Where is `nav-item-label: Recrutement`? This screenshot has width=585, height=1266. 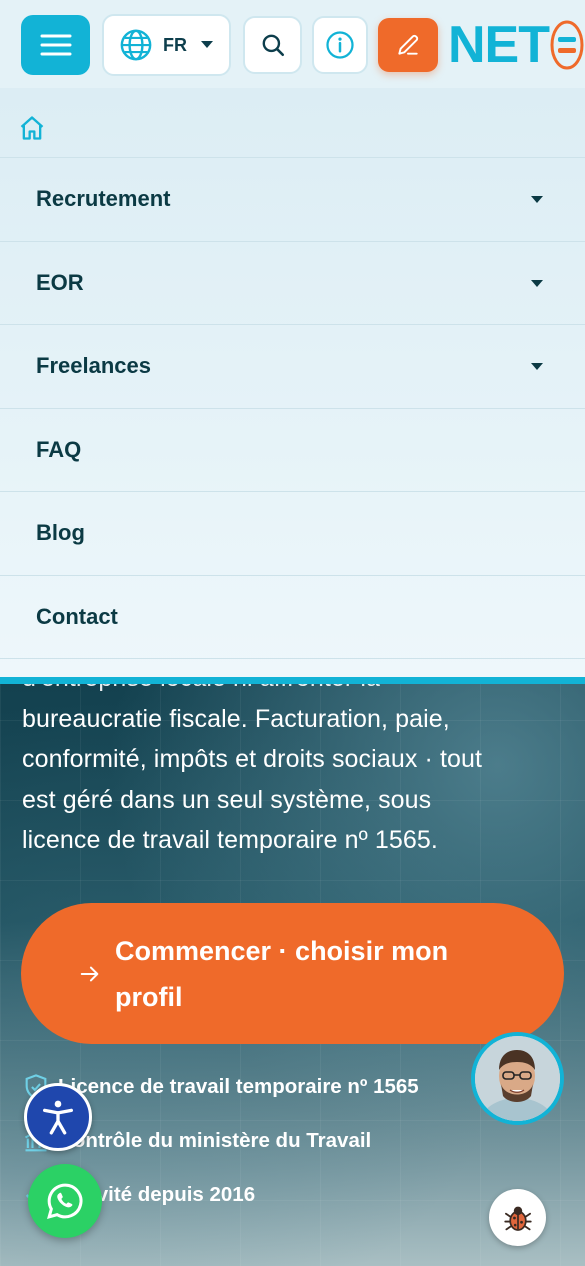
nav-item-label: Recrutement is located at coordinates (103, 199).